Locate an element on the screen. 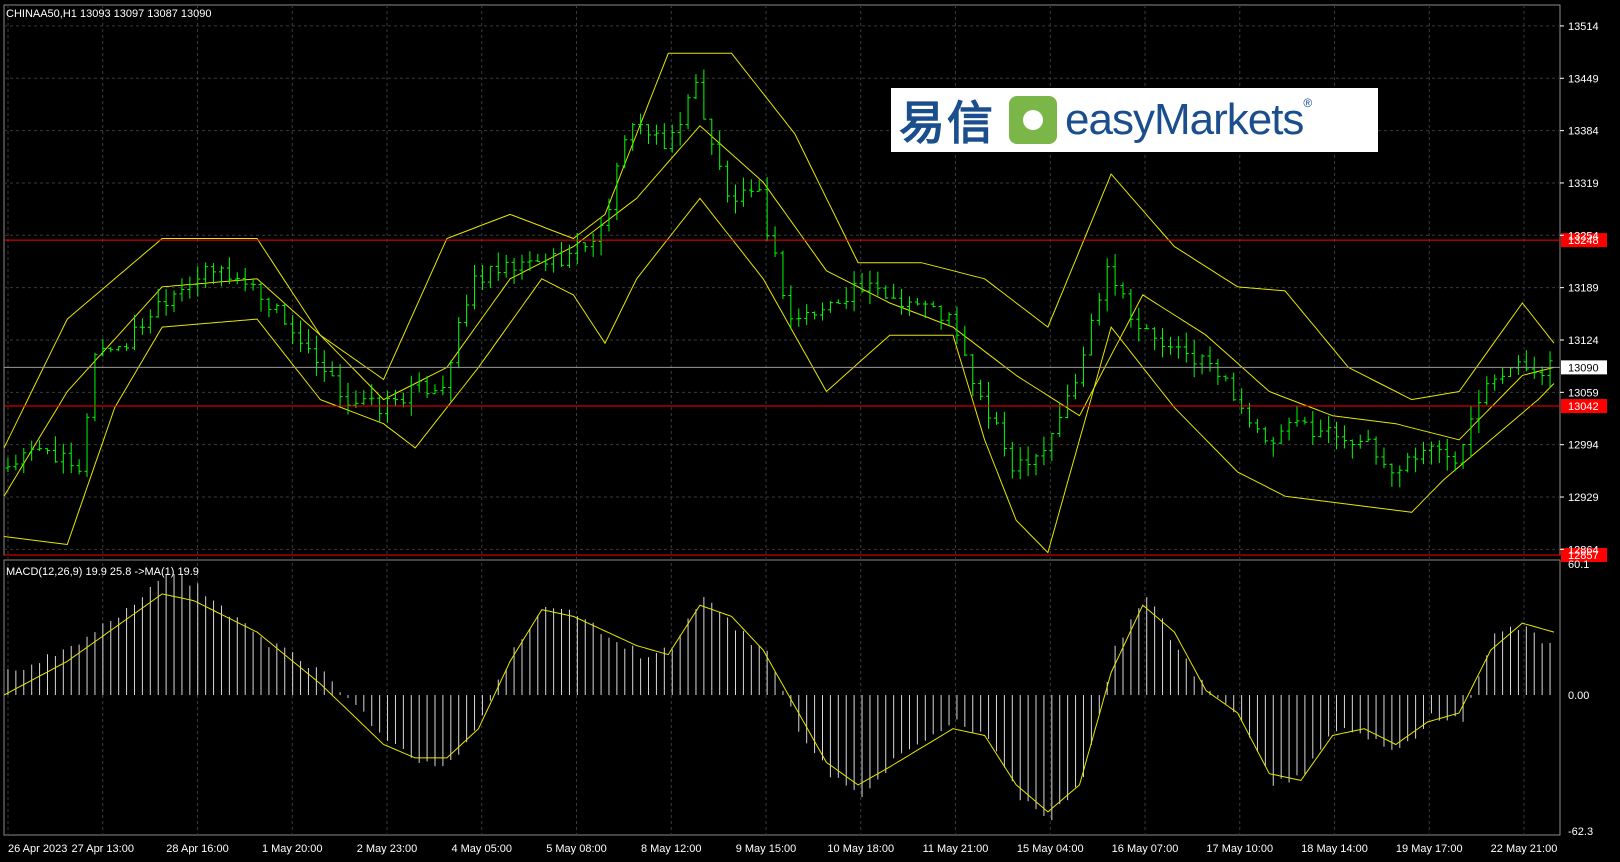  time-tick-label: 16 May 07:00 is located at coordinates (1145, 849).